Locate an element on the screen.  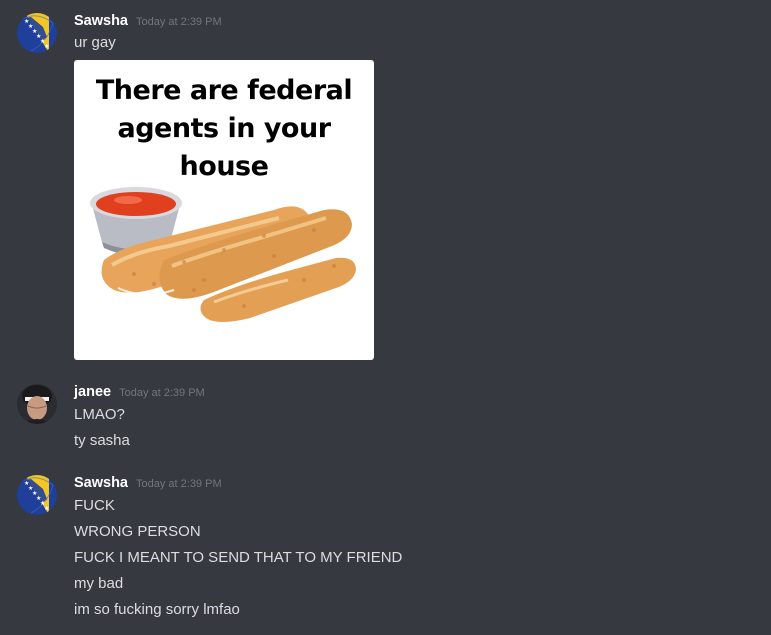
message-header: janee Today at 2:39 PM is located at coordinates (139, 394).